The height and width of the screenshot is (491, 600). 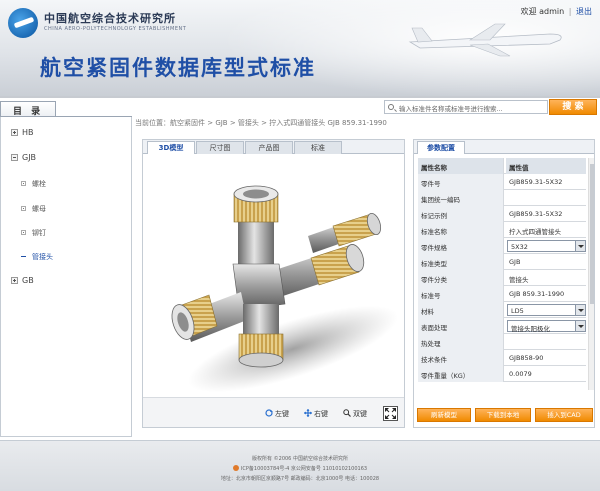 What do you see at coordinates (573, 107) in the screenshot?
I see `search-button: 搜 索` at bounding box center [573, 107].